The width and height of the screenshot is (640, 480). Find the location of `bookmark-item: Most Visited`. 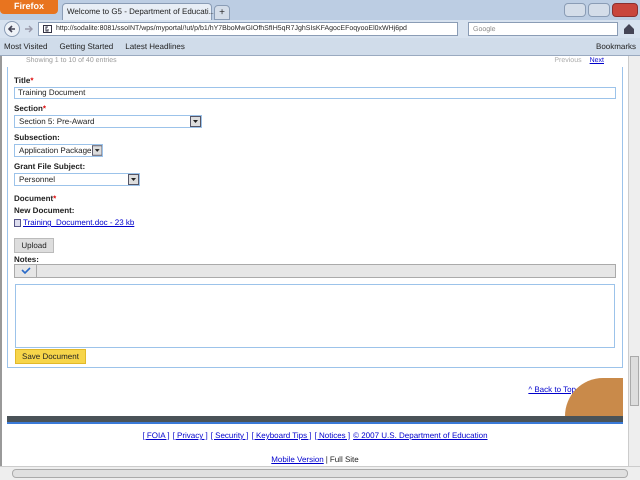

bookmark-item: Most Visited is located at coordinates (26, 46).